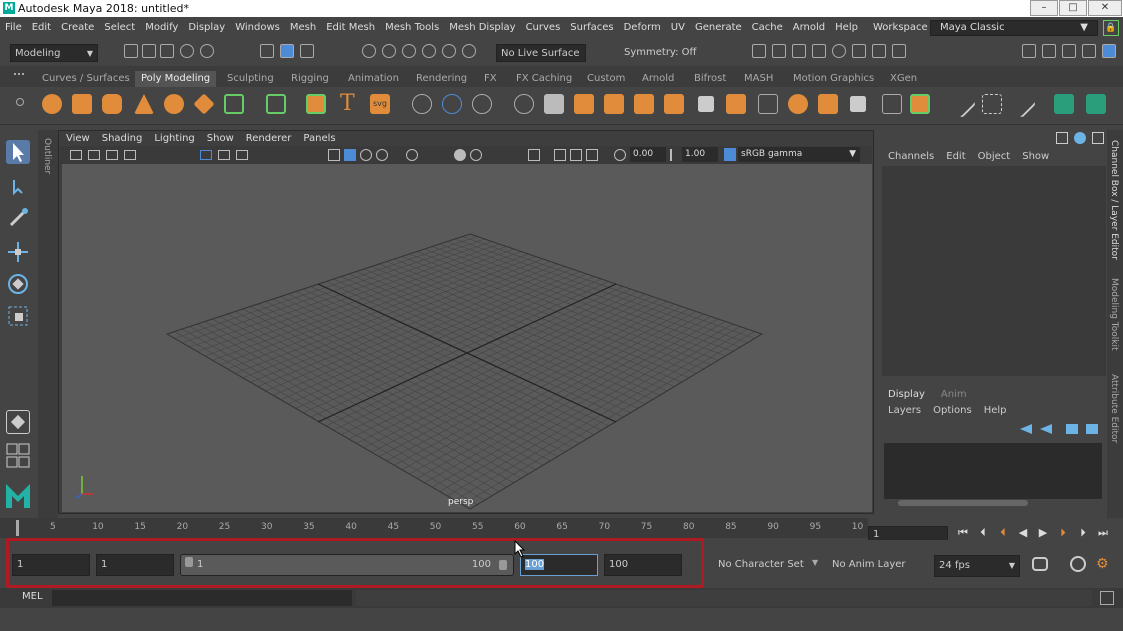 This screenshot has height=631, width=1123. Describe the element at coordinates (1049, 51) in the screenshot. I see `sculpt-icon` at that location.